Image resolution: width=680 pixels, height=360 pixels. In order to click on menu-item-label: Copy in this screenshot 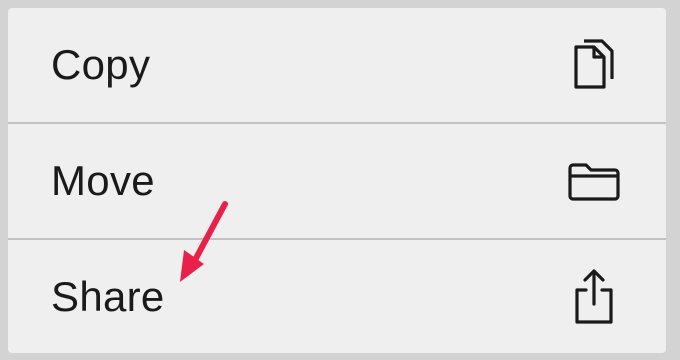, I will do `click(101, 64)`.